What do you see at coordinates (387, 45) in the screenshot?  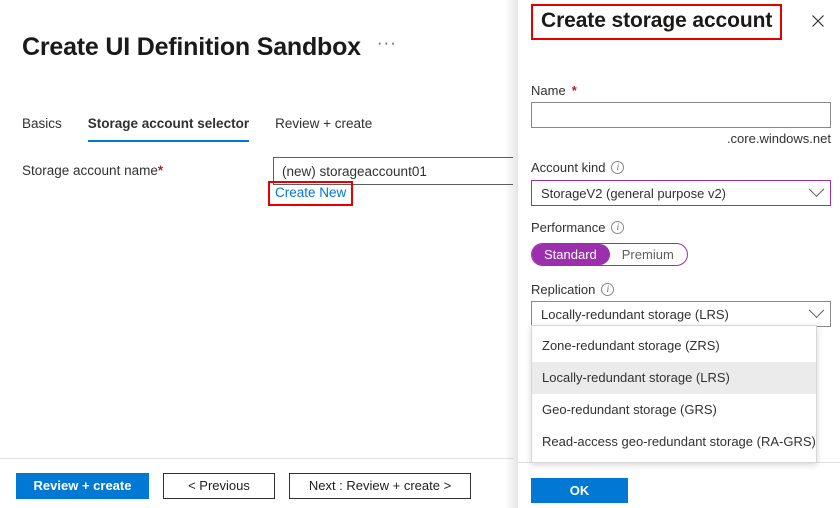 I see `more-options-icon: ···` at bounding box center [387, 45].